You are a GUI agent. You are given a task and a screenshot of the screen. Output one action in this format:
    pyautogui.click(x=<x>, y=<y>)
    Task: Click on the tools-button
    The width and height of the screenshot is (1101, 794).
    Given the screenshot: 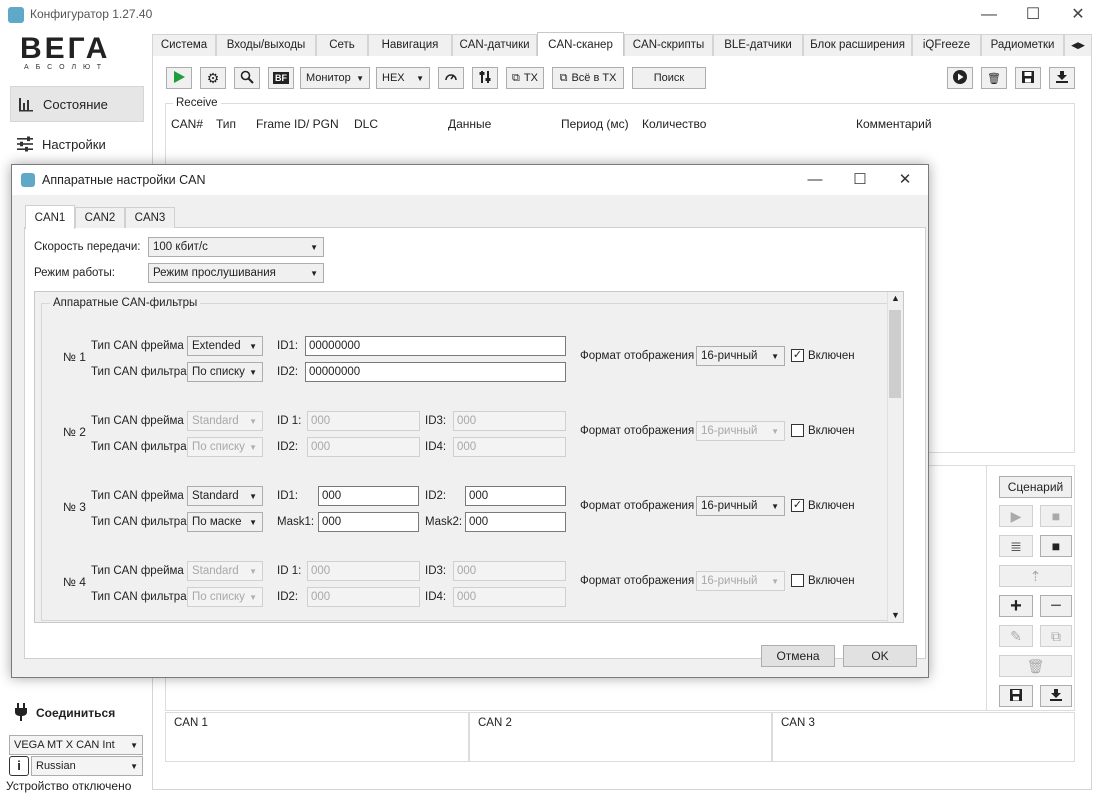 What is the action you would take?
    pyautogui.click(x=485, y=78)
    